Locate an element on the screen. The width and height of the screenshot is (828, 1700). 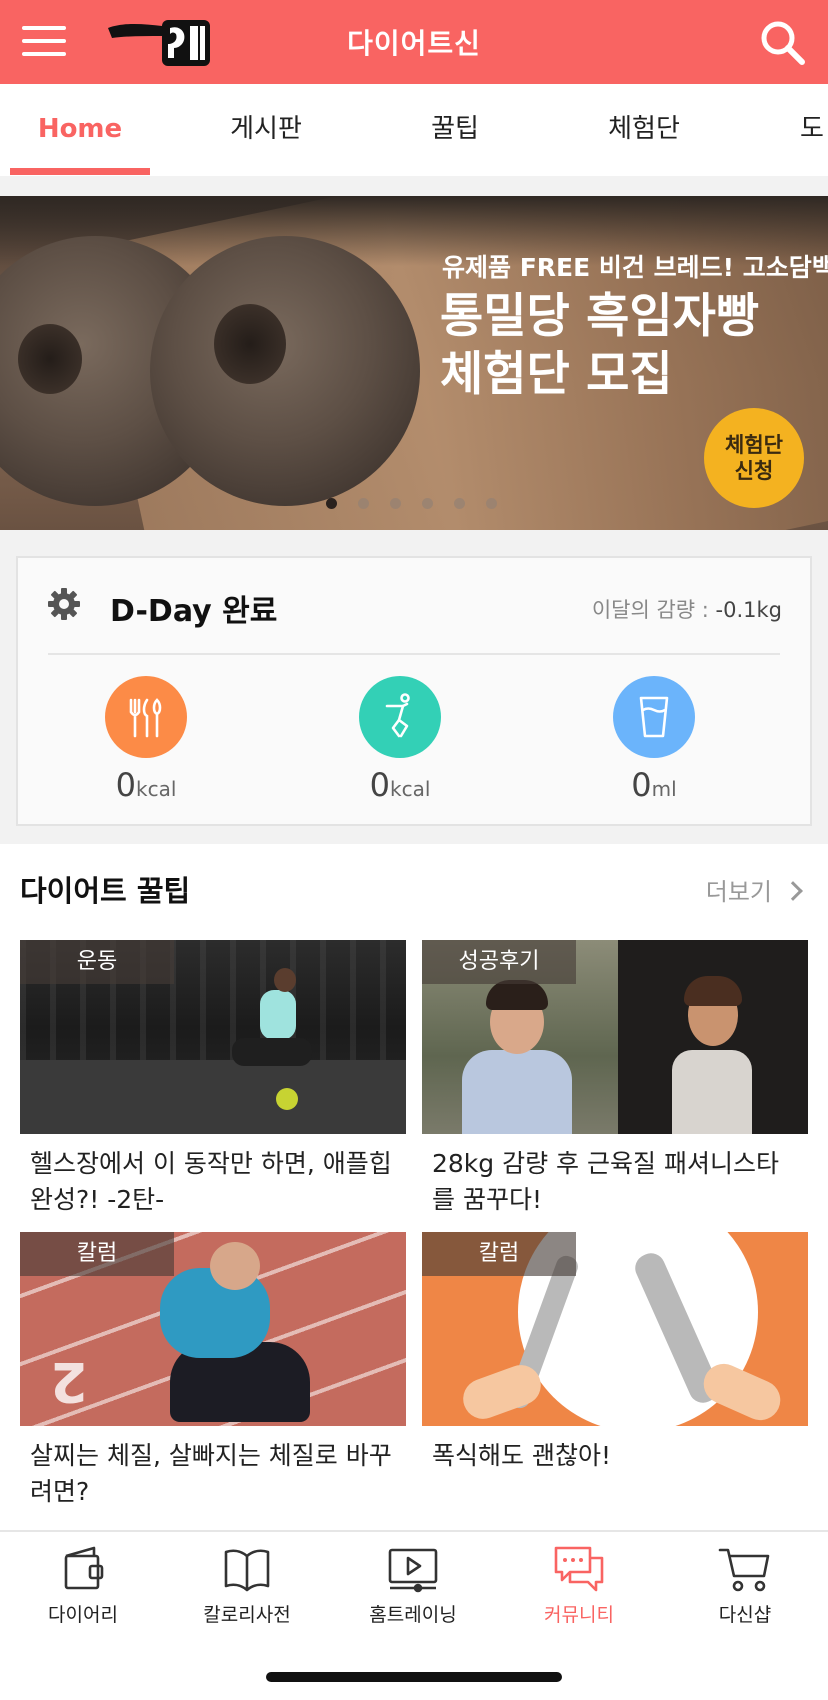
nav-diary: 다이어리 is located at coordinates (83, 1585).